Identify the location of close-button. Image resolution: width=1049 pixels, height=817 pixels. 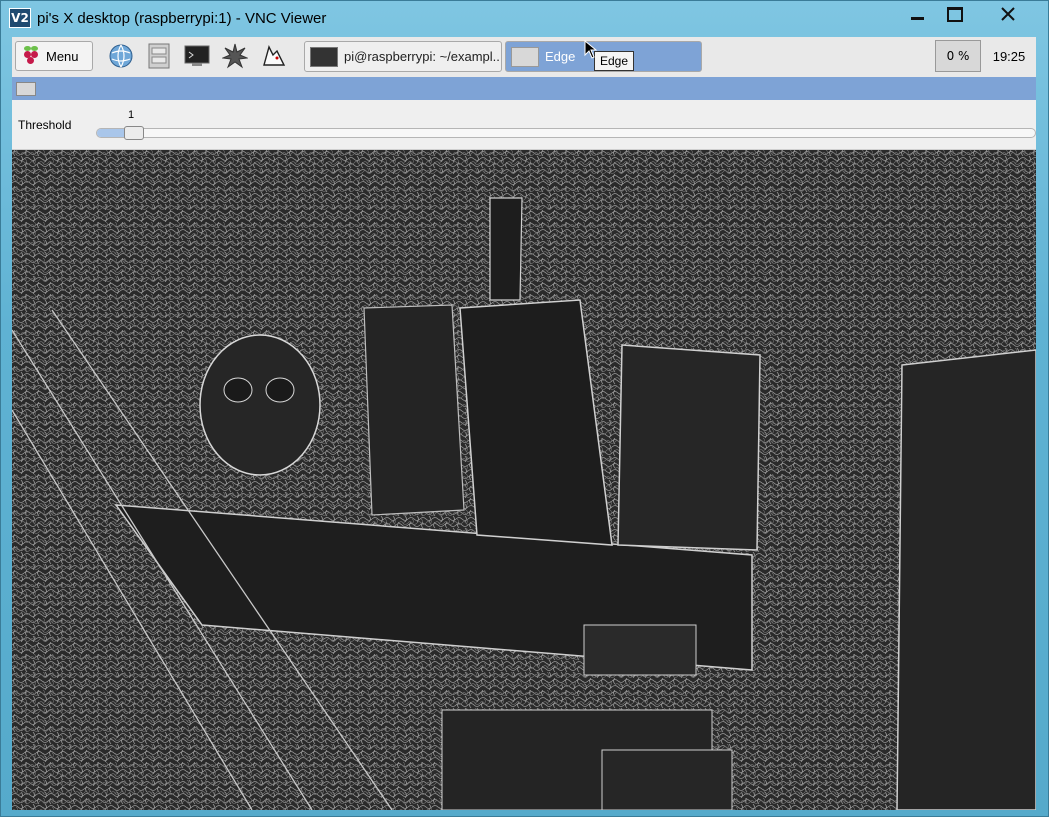
(1008, 14).